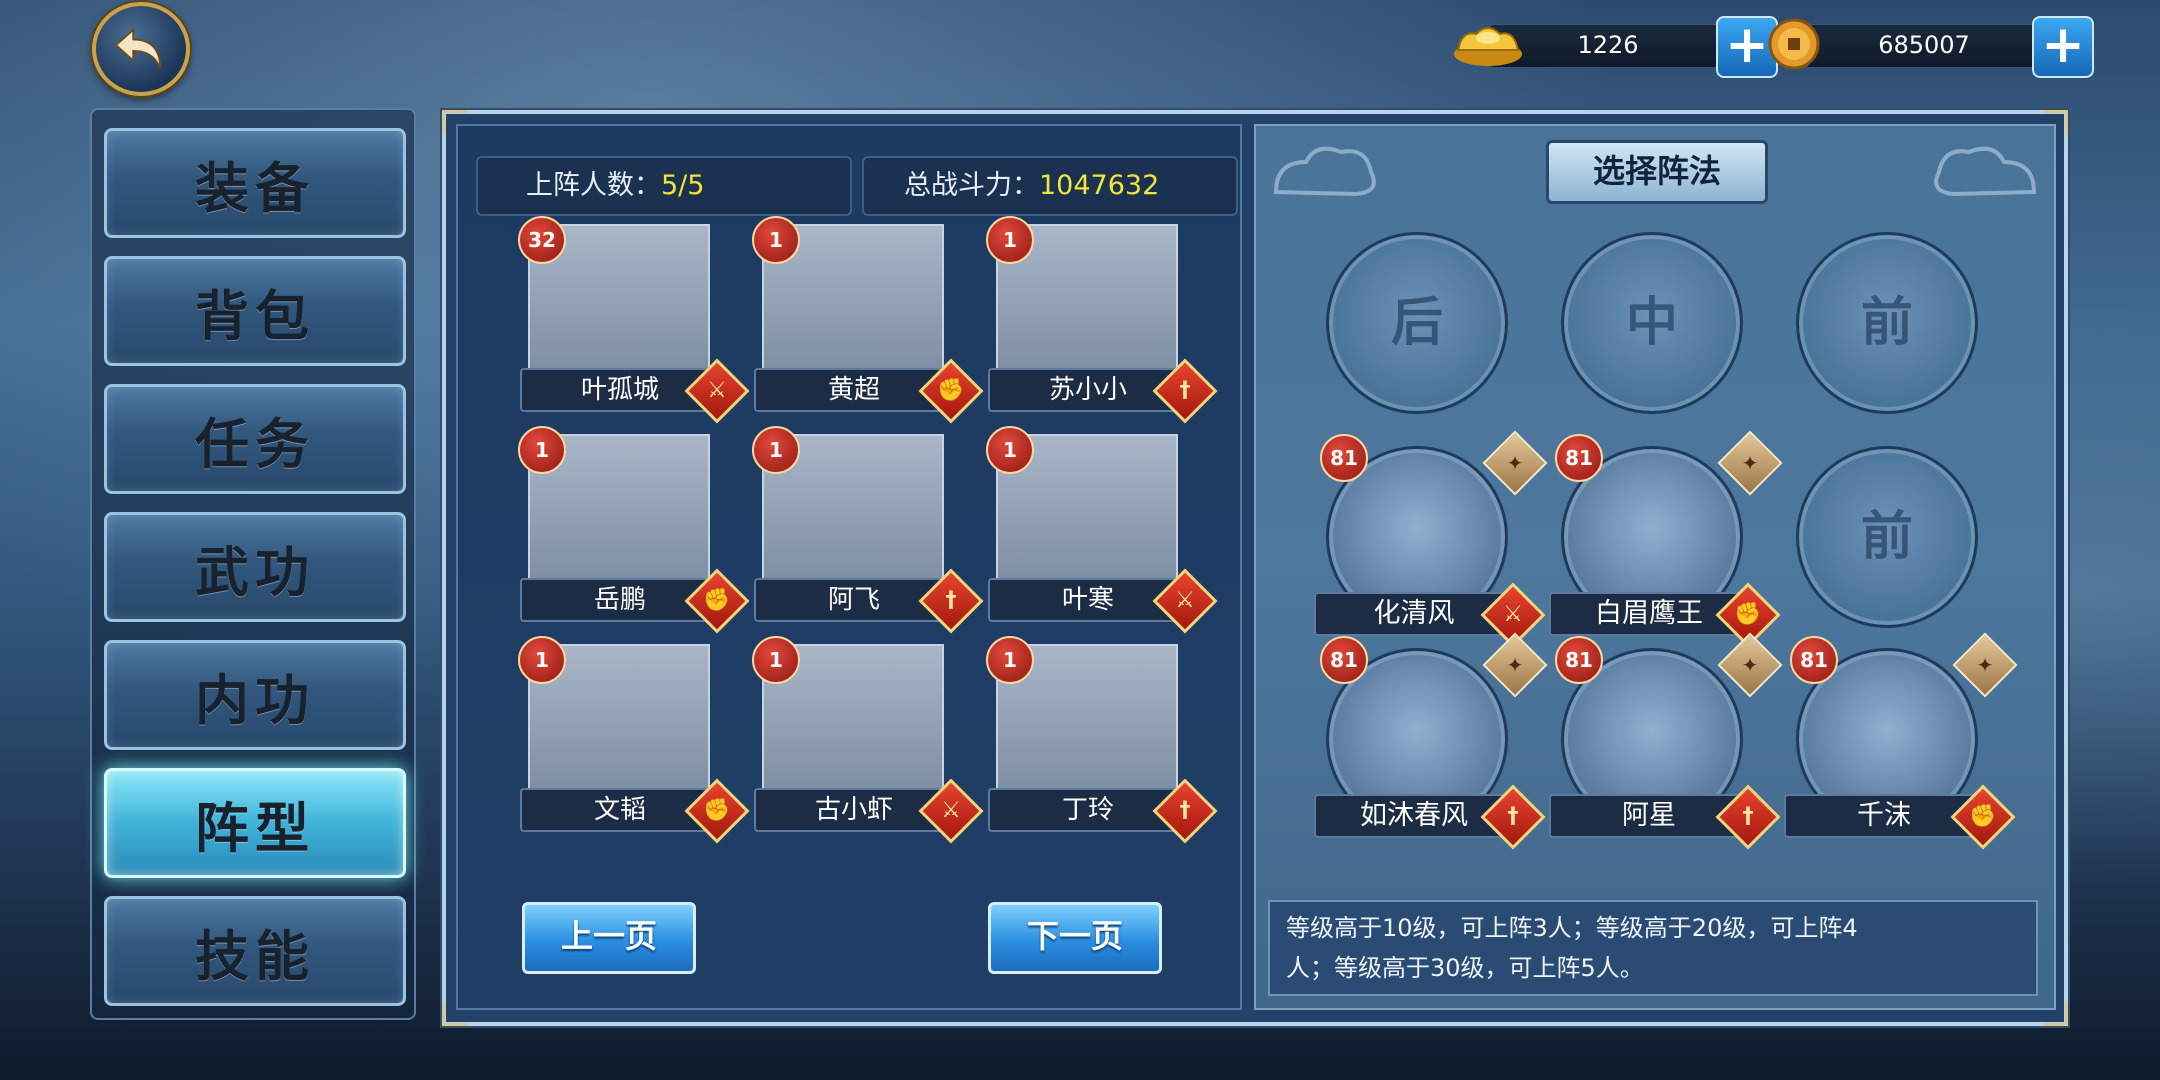 The width and height of the screenshot is (2160, 1080). Describe the element at coordinates (593, 185) in the screenshot. I see `deploy-label: 上阵人数：` at that location.